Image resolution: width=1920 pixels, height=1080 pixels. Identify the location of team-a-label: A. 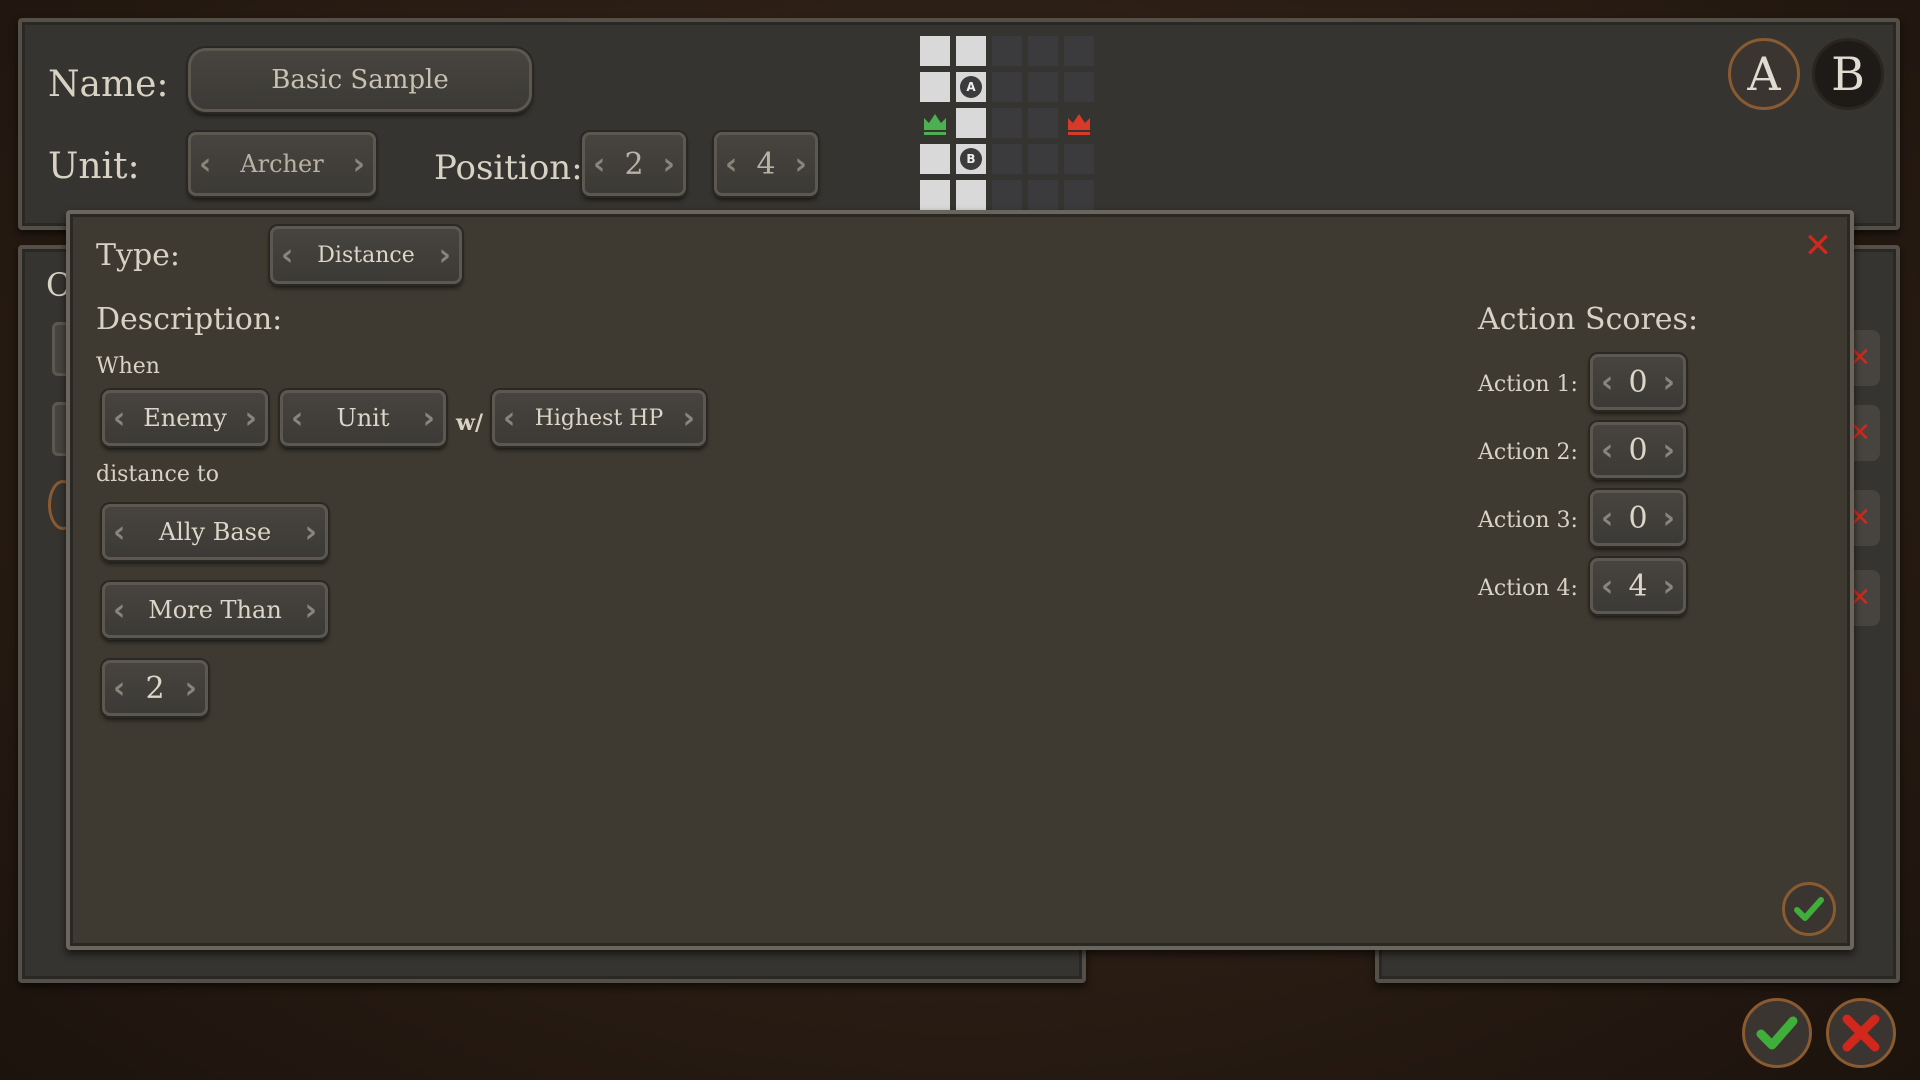
(1764, 74).